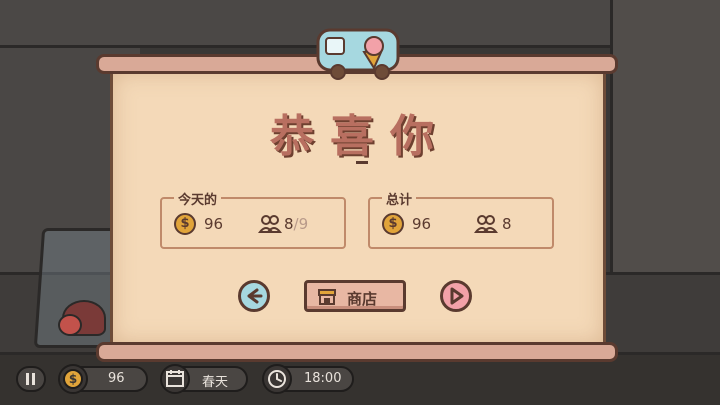  I want to click on continue-button, so click(456, 296).